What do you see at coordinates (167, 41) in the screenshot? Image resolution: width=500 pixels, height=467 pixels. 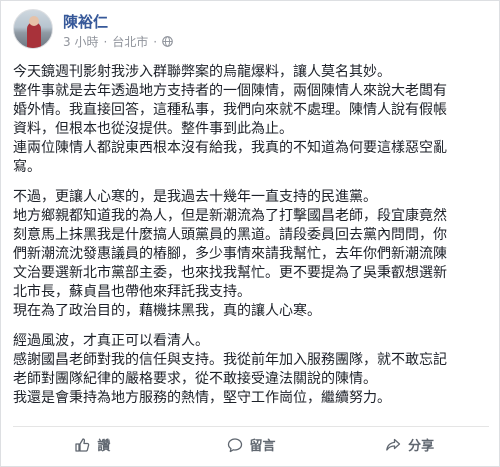 I see `globe-icon` at bounding box center [167, 41].